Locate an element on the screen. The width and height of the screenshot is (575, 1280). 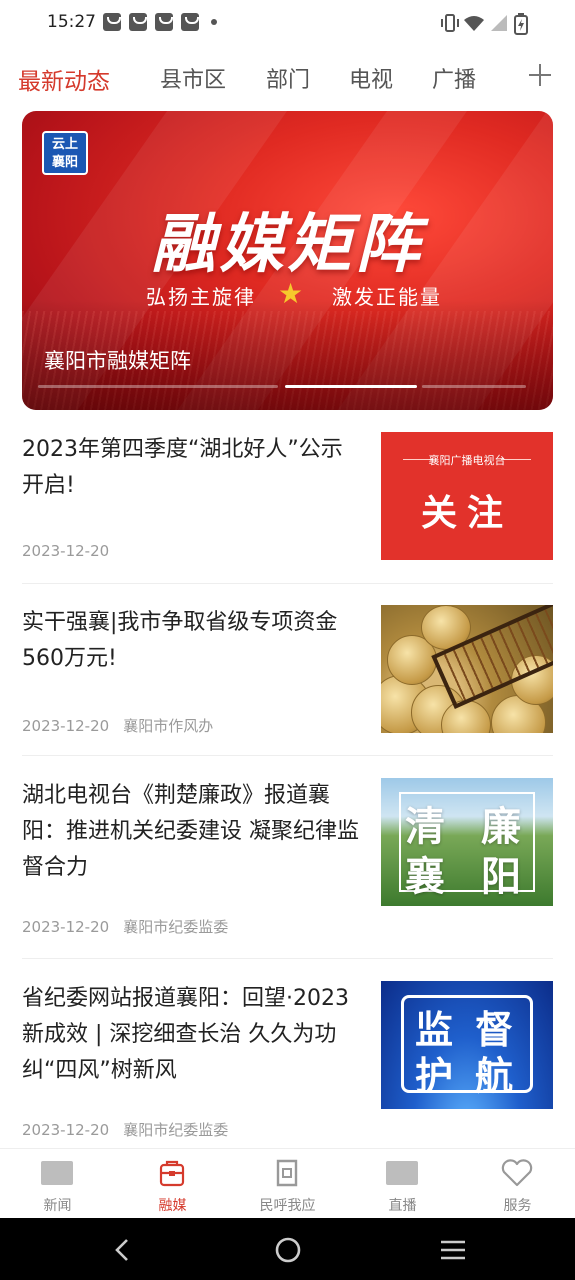
recents-icon is located at coordinates (453, 1250).